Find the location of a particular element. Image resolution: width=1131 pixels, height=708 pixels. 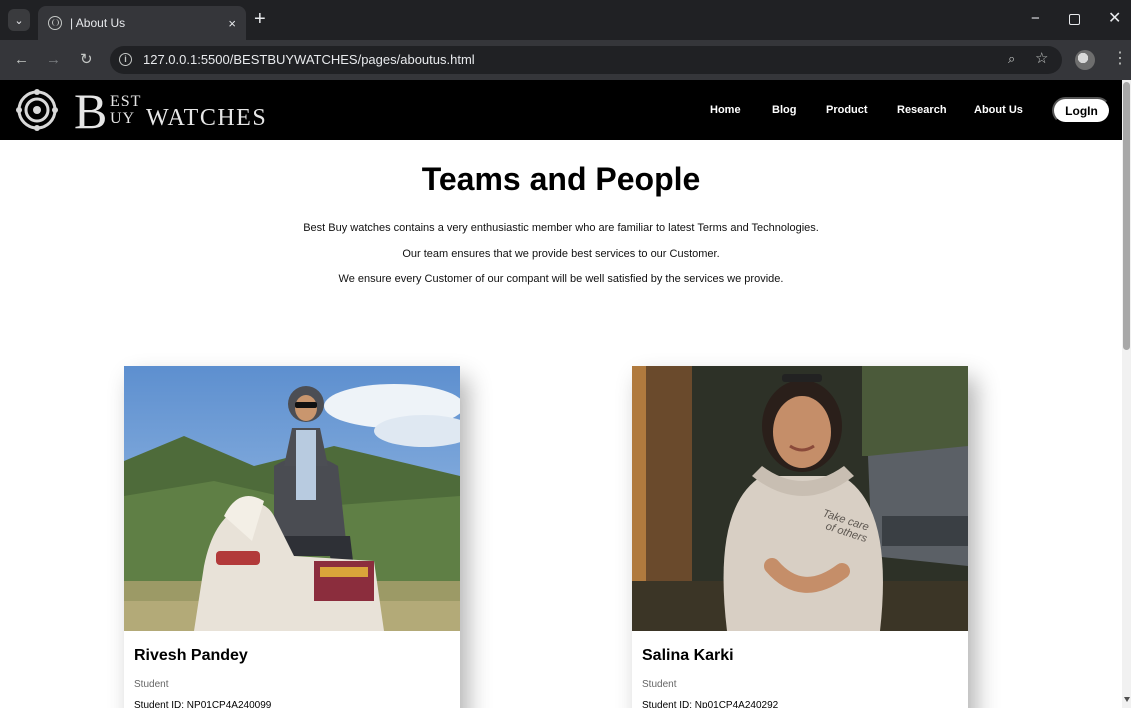

minimize-icon: − is located at coordinates (1035, 19).